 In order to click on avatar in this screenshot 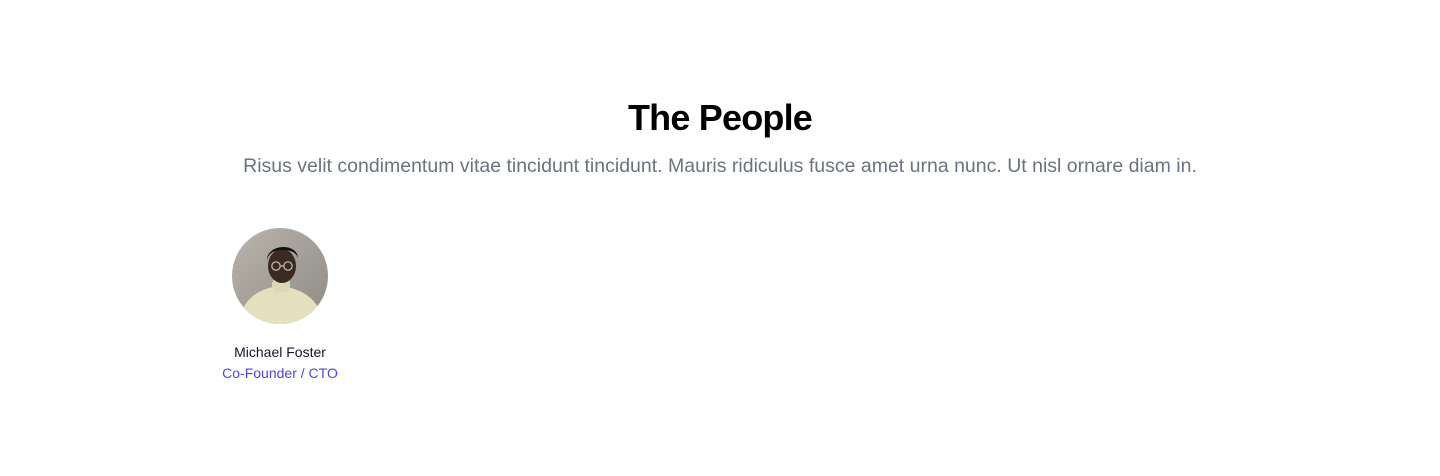, I will do `click(280, 276)`.